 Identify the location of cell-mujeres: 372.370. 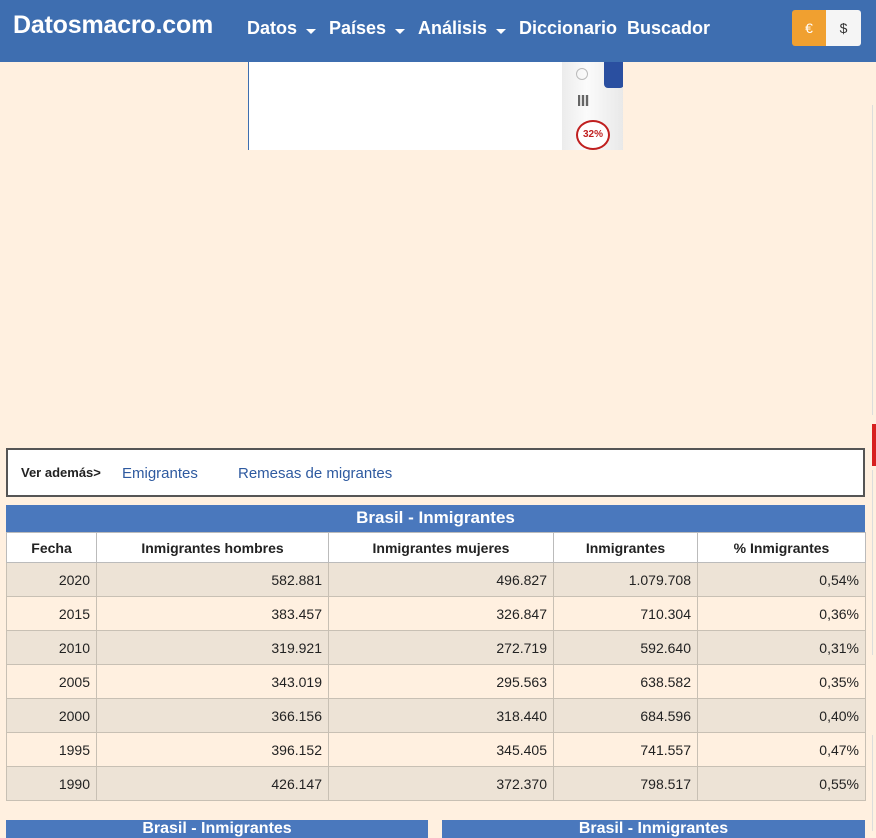
(441, 783).